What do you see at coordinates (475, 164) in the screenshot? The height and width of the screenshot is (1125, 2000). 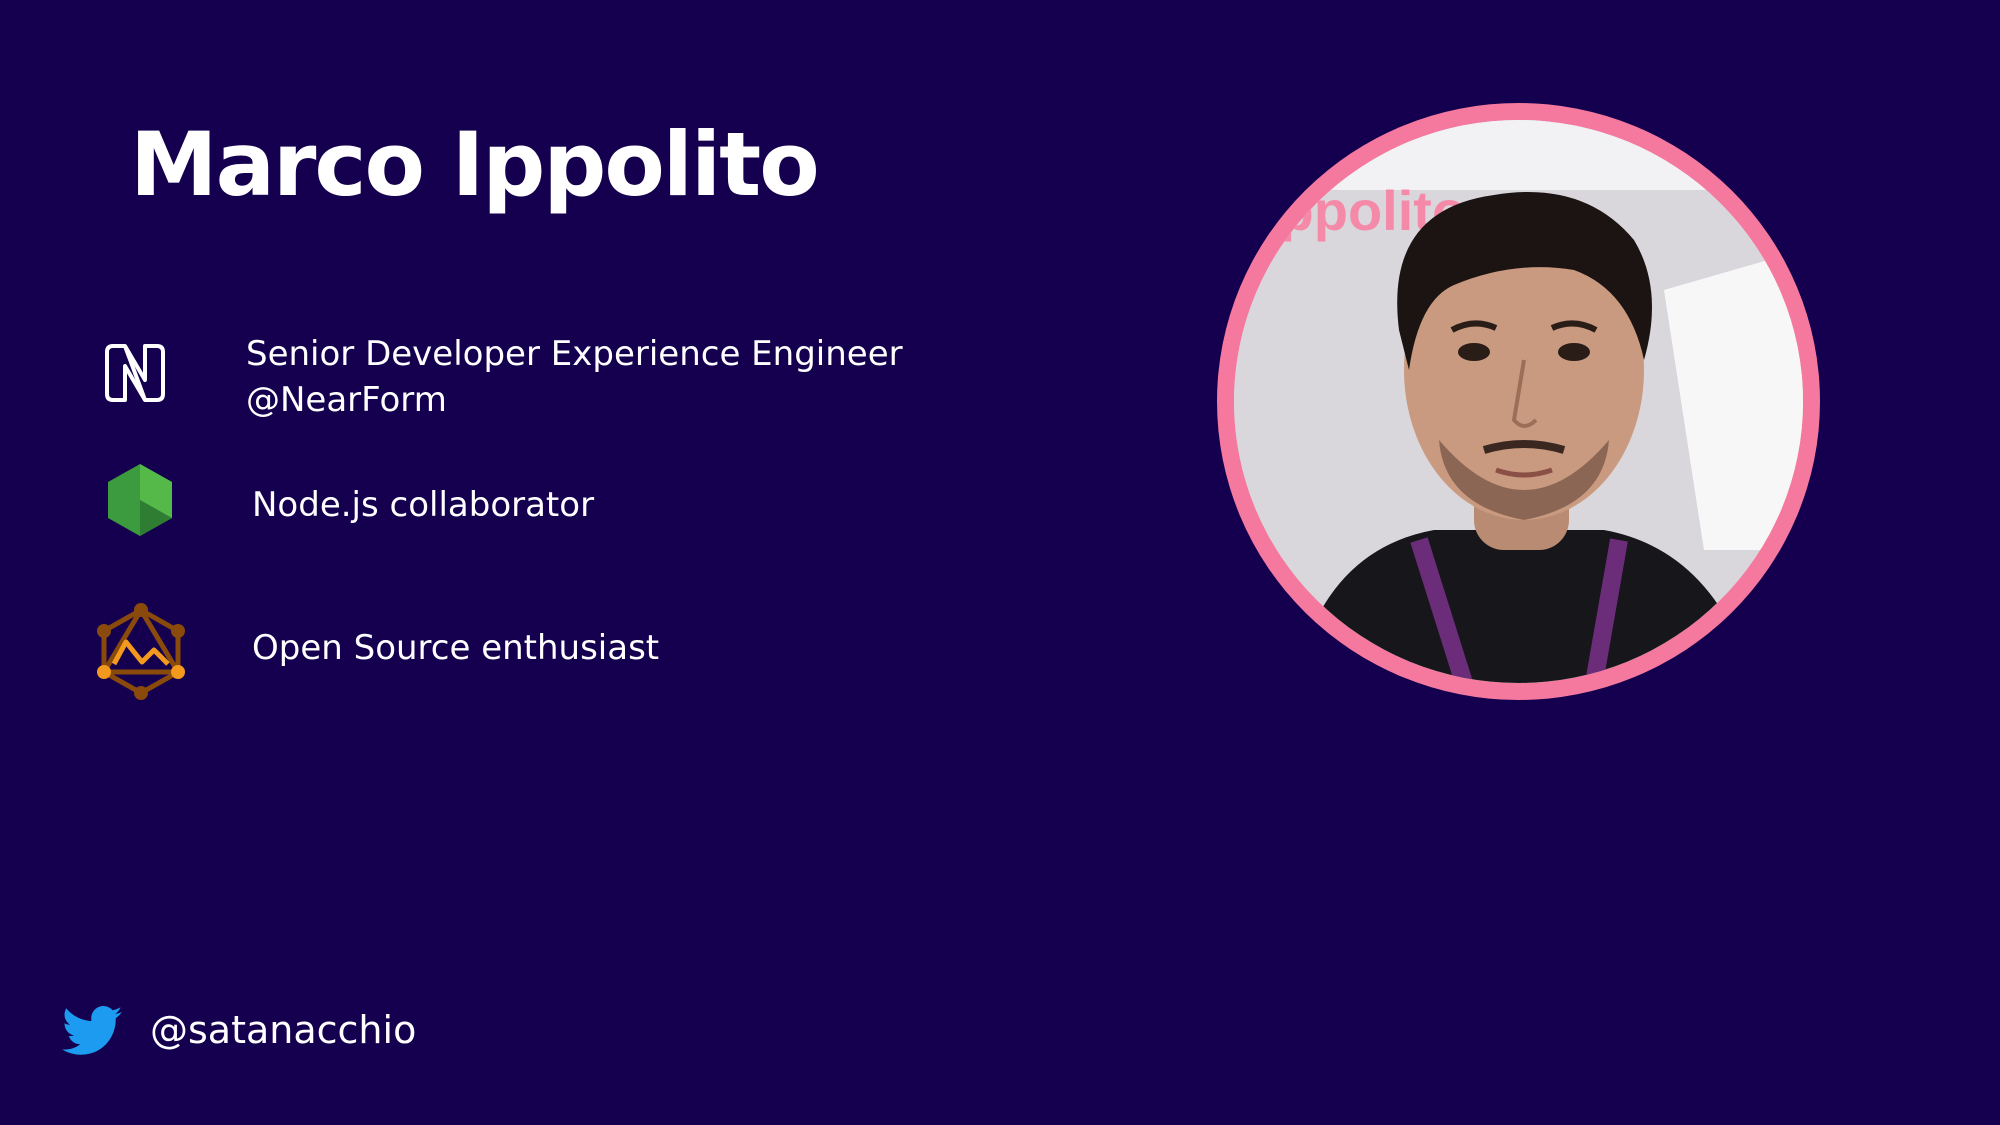 I see `speaker-name: Marco Ippolito` at bounding box center [475, 164].